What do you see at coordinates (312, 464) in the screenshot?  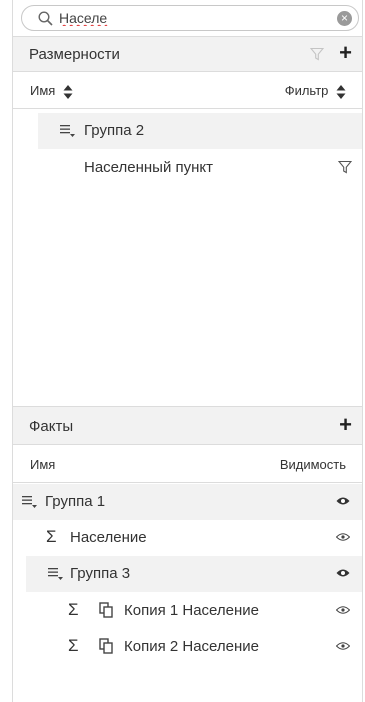 I see `column-visibility-label: Видимость` at bounding box center [312, 464].